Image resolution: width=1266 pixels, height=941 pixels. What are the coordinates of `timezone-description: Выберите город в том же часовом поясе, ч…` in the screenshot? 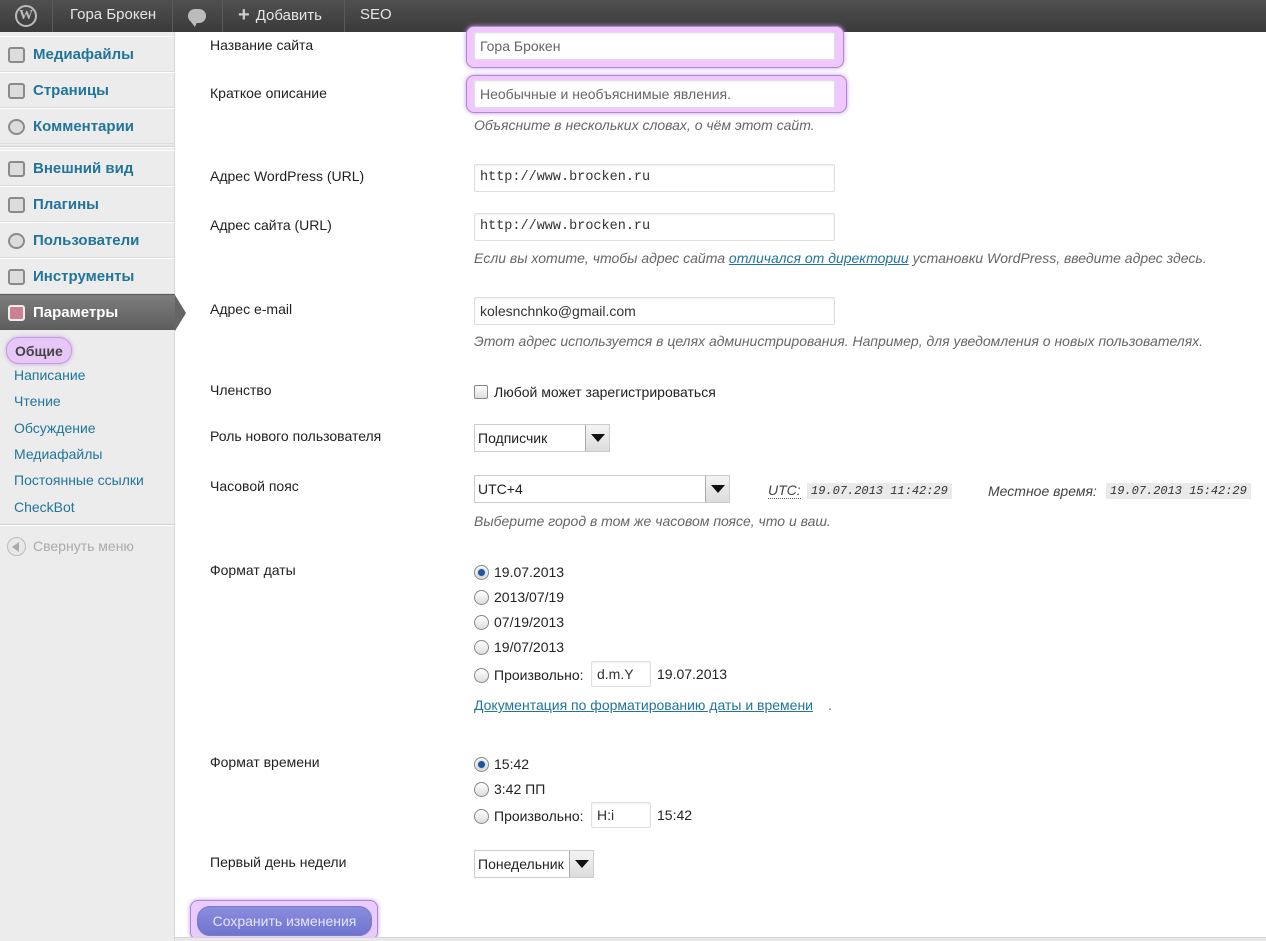 It's located at (652, 521).